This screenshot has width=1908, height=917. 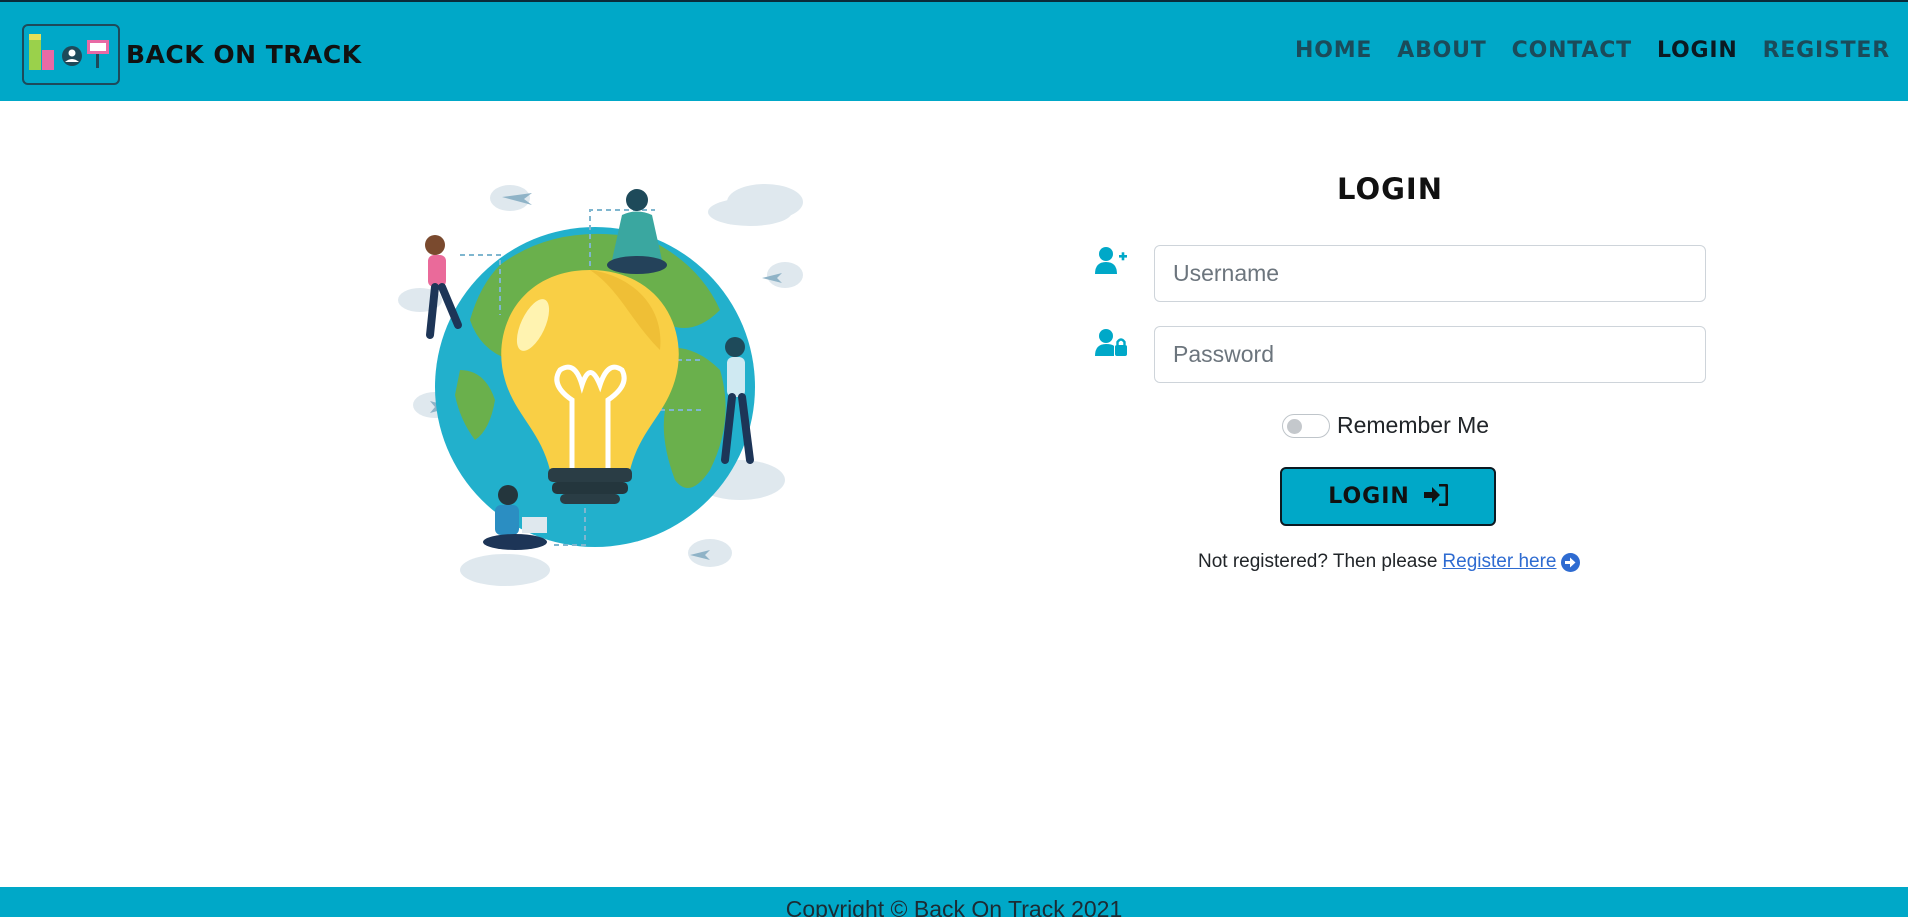 What do you see at coordinates (1413, 425) in the screenshot?
I see `remember-me-label: Remember Me` at bounding box center [1413, 425].